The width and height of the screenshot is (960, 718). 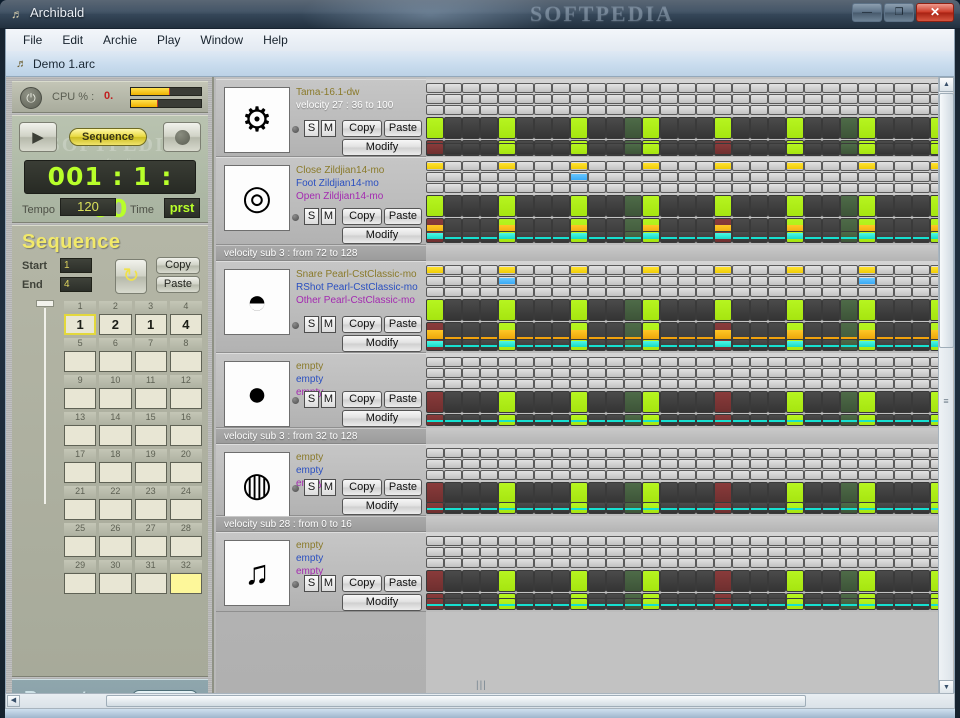 What do you see at coordinates (45, 406) in the screenshot?
I see `sequence-slider-track` at bounding box center [45, 406].